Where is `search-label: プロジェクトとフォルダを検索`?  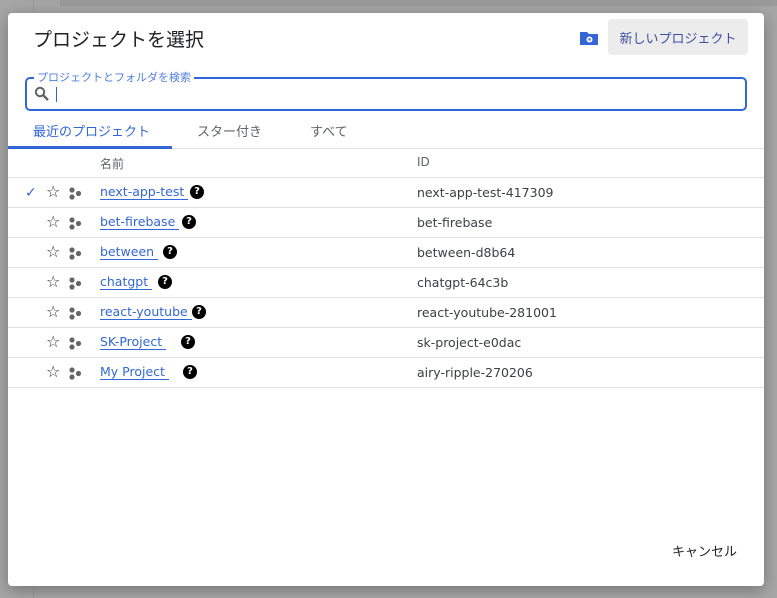 search-label: プロジェクトとフォルダを検索 is located at coordinates (114, 77).